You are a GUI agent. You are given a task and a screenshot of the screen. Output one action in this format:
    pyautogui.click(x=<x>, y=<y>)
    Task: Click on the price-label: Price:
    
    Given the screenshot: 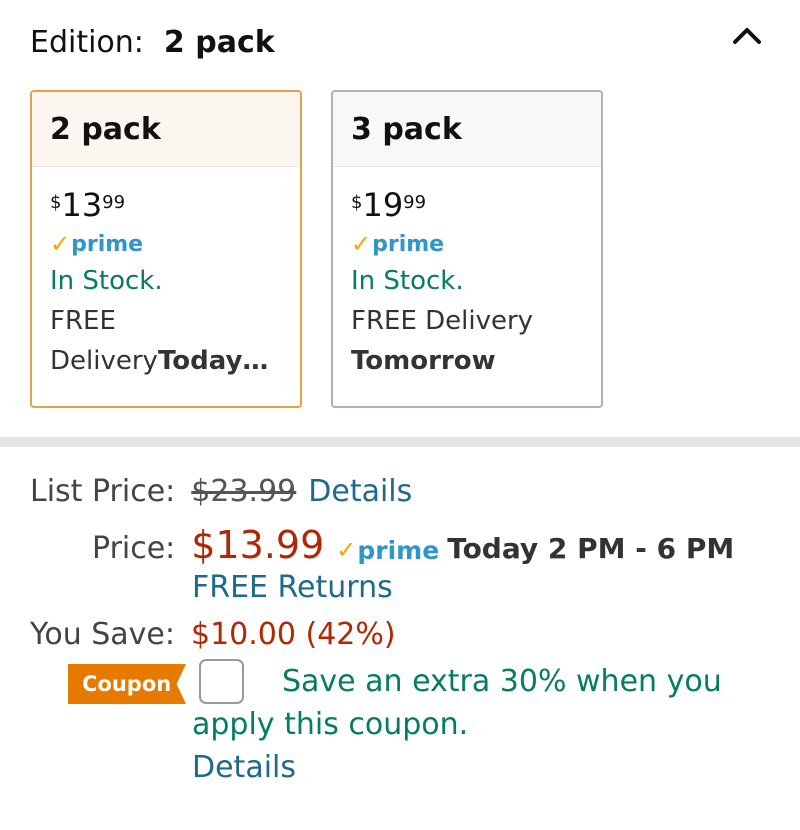 What is the action you would take?
    pyautogui.click(x=134, y=548)
    